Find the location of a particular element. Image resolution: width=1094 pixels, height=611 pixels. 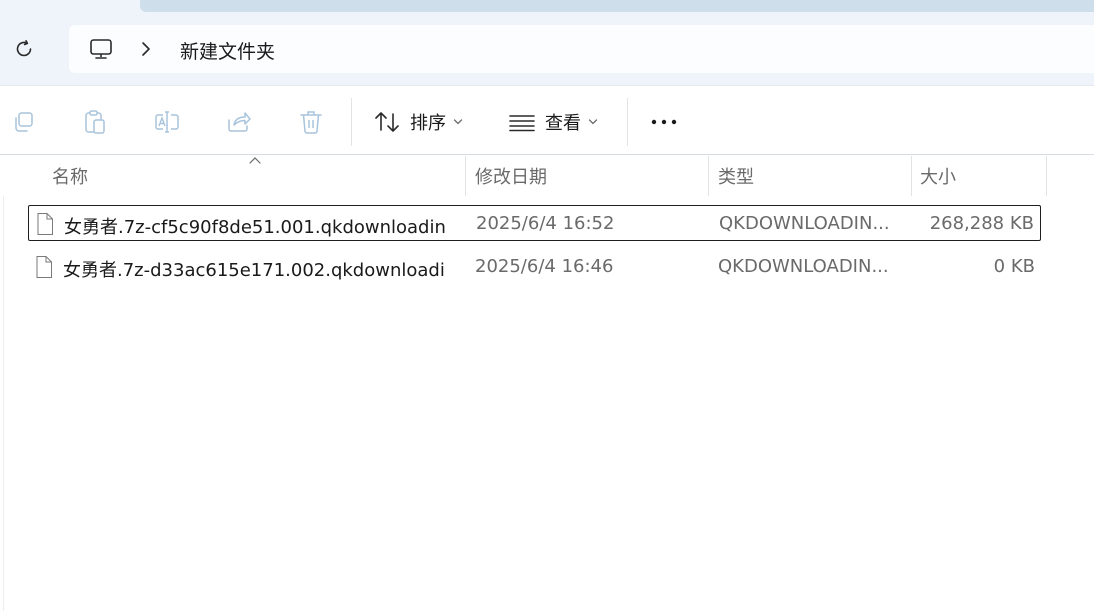

trash-icon is located at coordinates (311, 122).